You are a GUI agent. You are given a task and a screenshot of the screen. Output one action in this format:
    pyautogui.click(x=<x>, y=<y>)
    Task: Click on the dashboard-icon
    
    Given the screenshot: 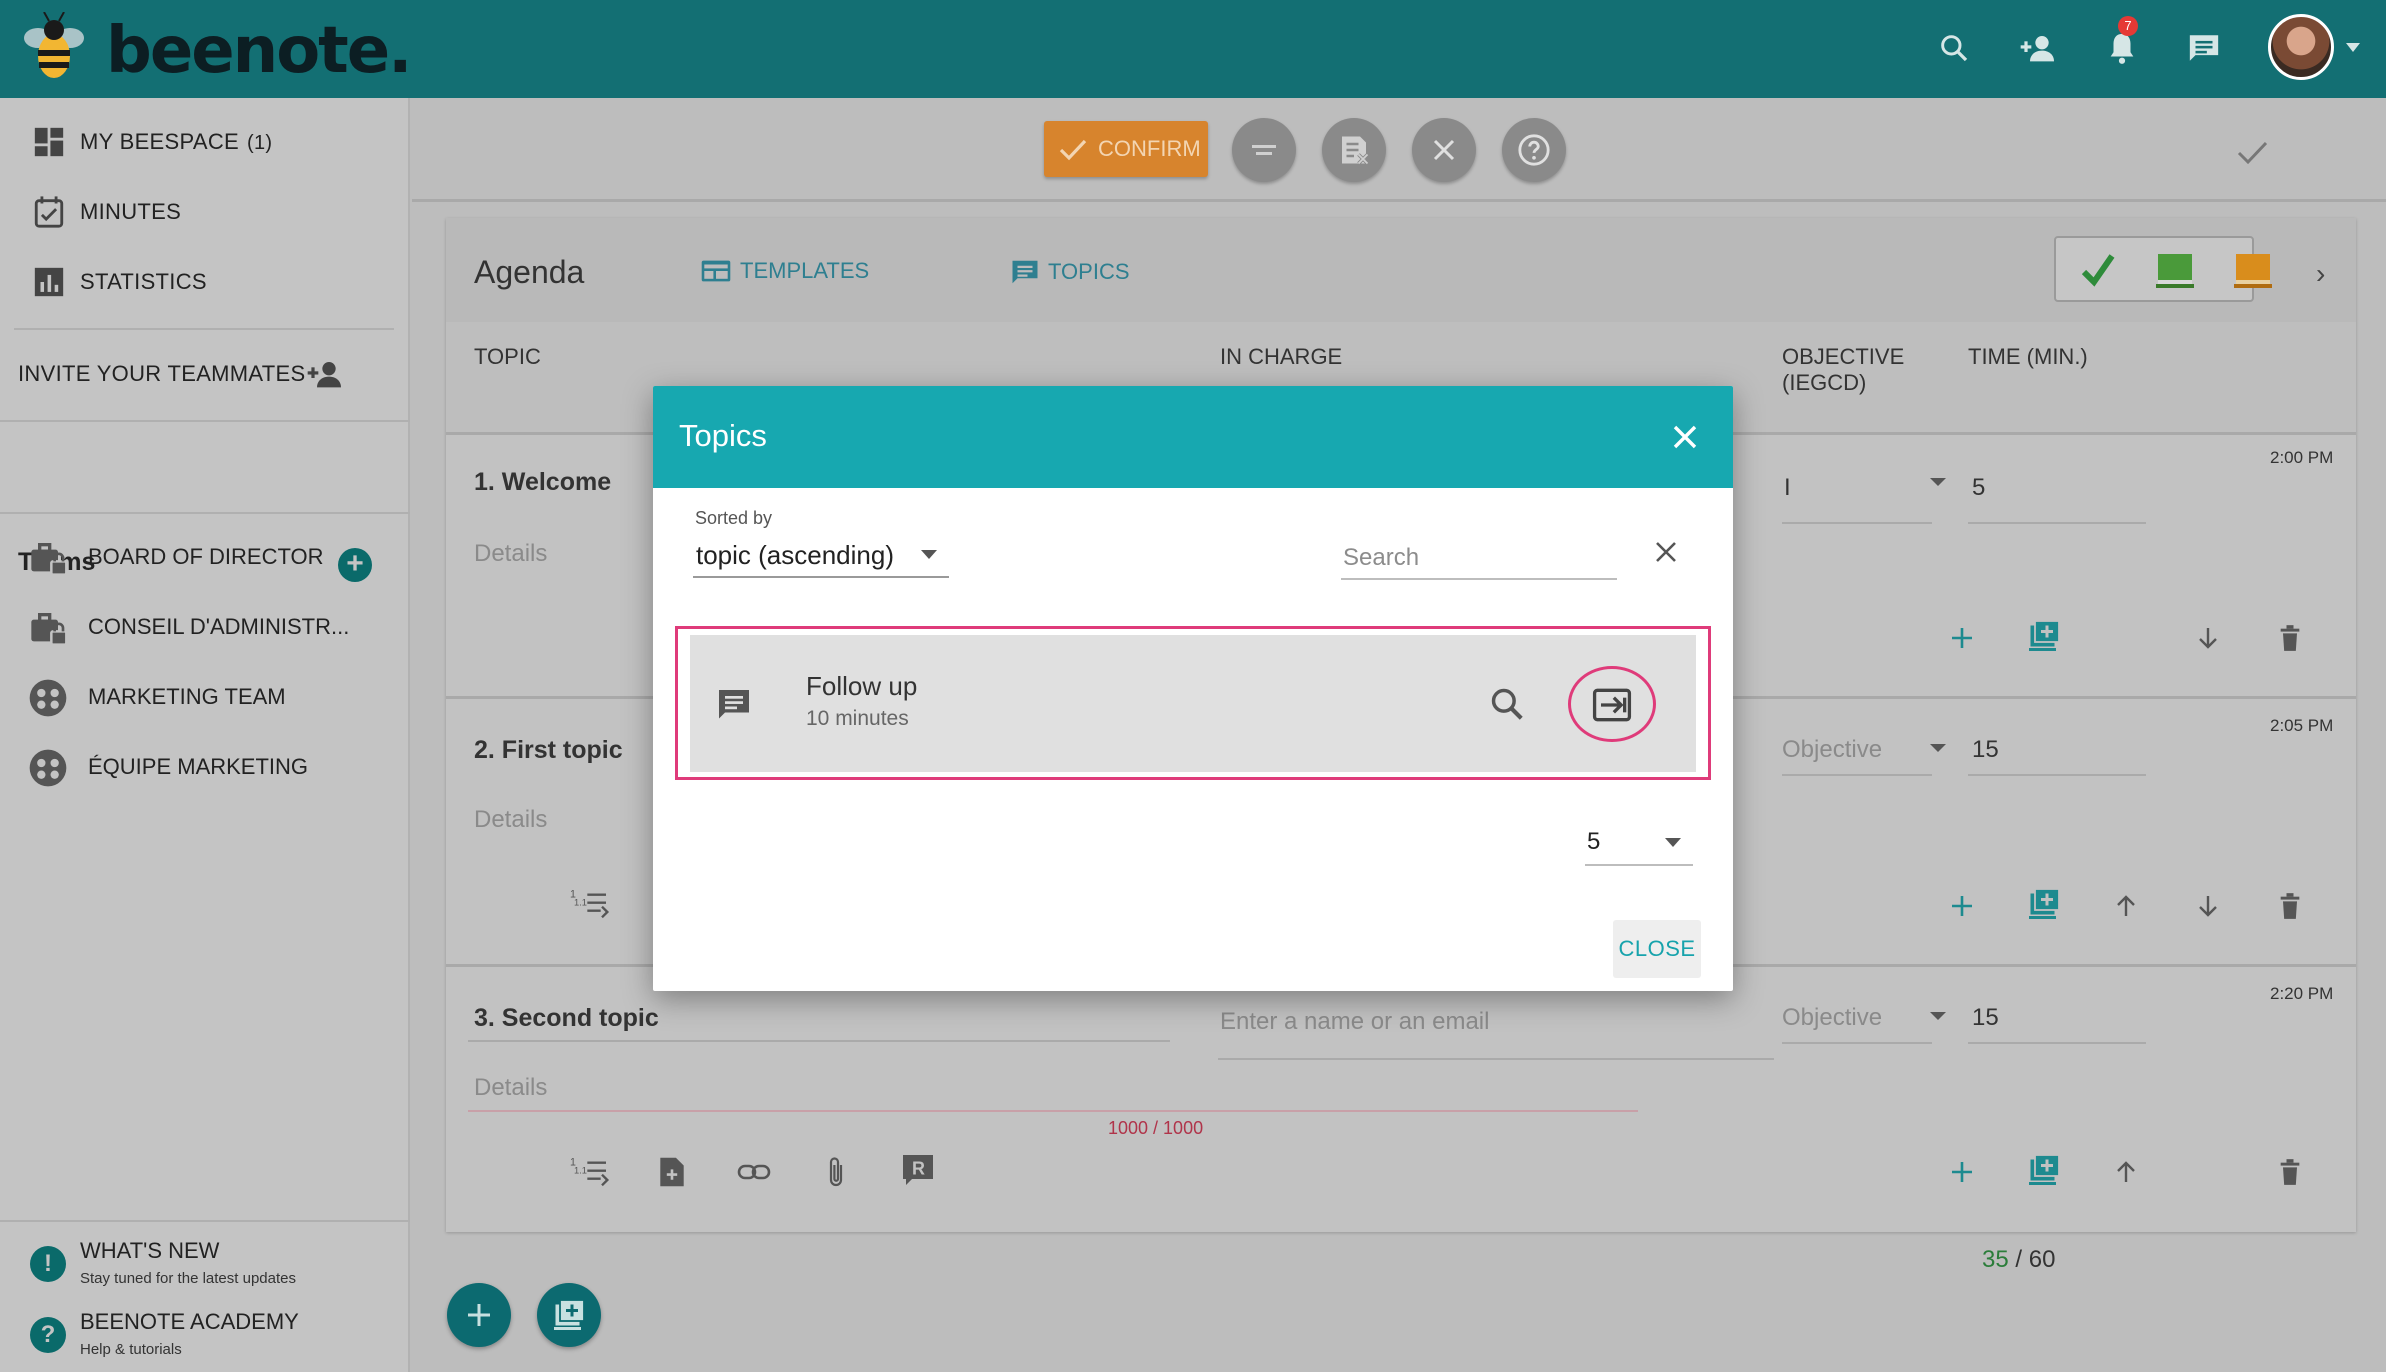 What is the action you would take?
    pyautogui.click(x=49, y=142)
    